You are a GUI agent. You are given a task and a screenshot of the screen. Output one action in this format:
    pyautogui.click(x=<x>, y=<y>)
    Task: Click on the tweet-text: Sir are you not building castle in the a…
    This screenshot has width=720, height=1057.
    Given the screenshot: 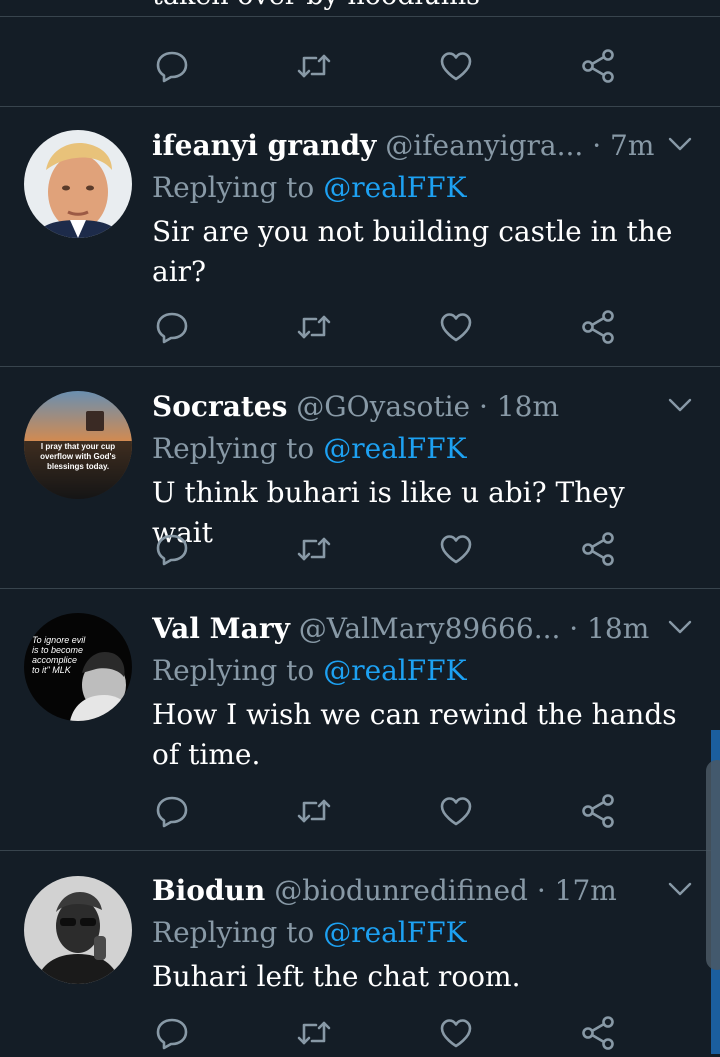 What is the action you would take?
    pyautogui.click(x=412, y=251)
    